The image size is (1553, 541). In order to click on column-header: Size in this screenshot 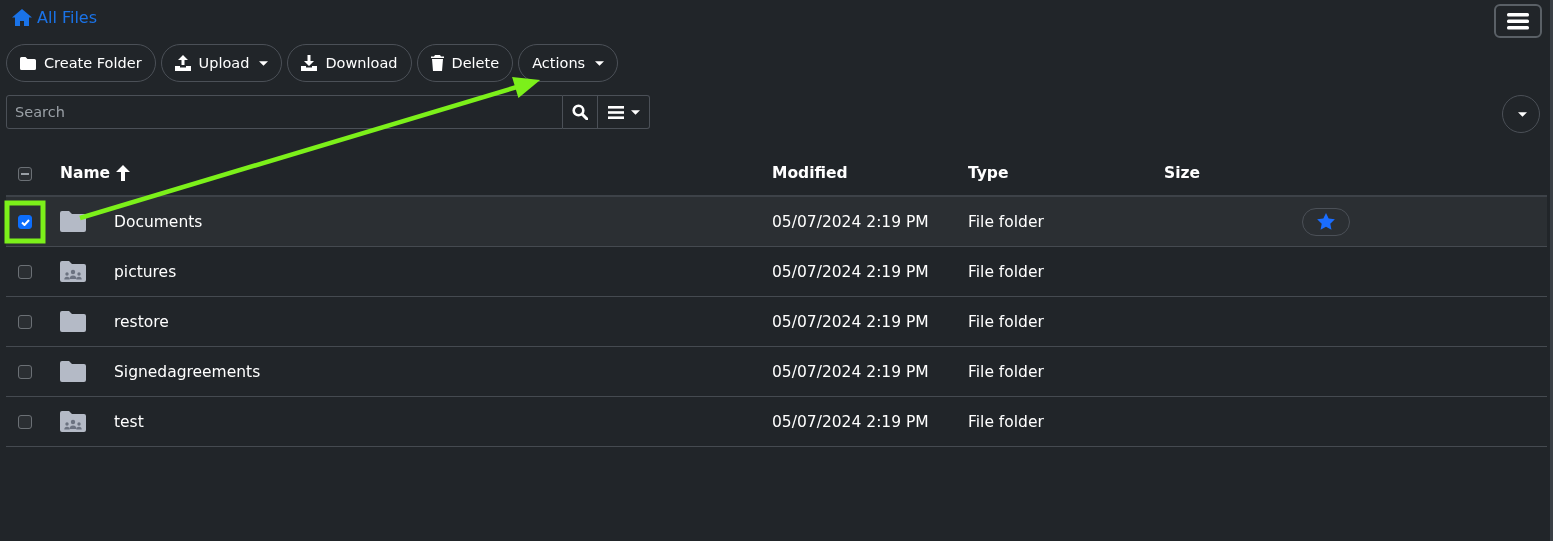, I will do `click(1182, 173)`.